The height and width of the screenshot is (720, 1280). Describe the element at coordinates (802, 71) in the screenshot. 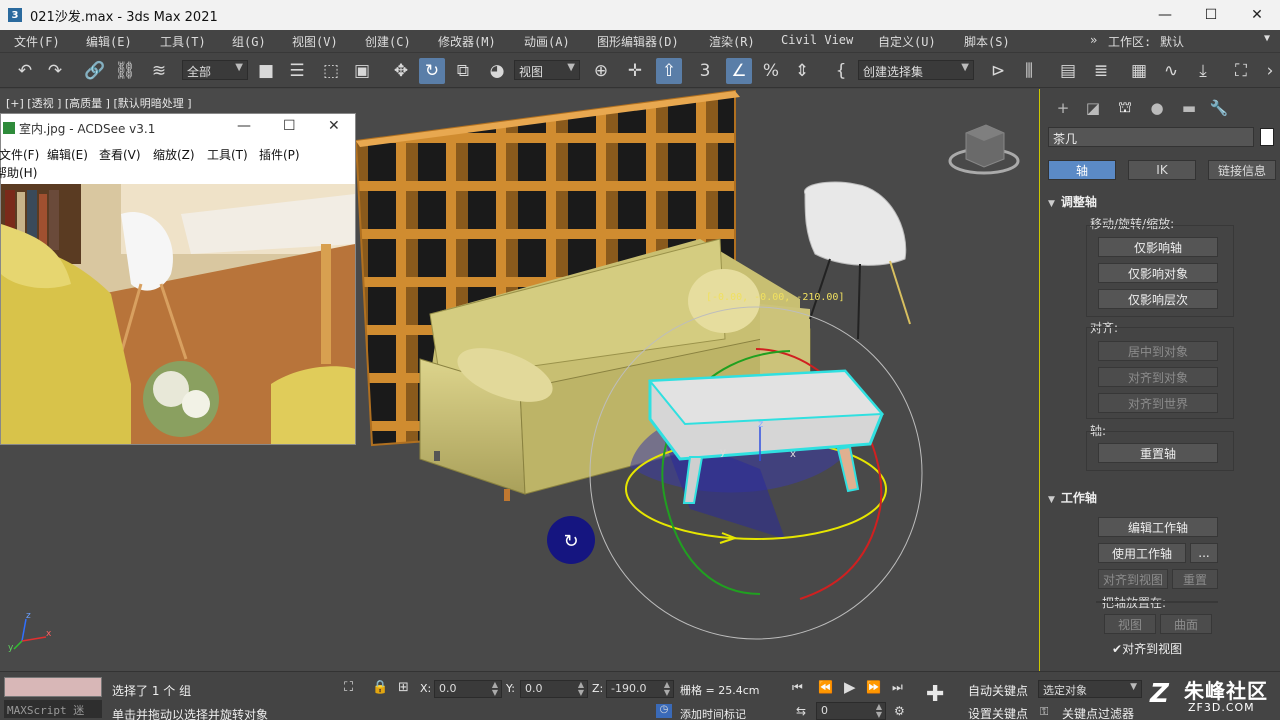

I see `spinner-snap-icon: ⇕` at that location.